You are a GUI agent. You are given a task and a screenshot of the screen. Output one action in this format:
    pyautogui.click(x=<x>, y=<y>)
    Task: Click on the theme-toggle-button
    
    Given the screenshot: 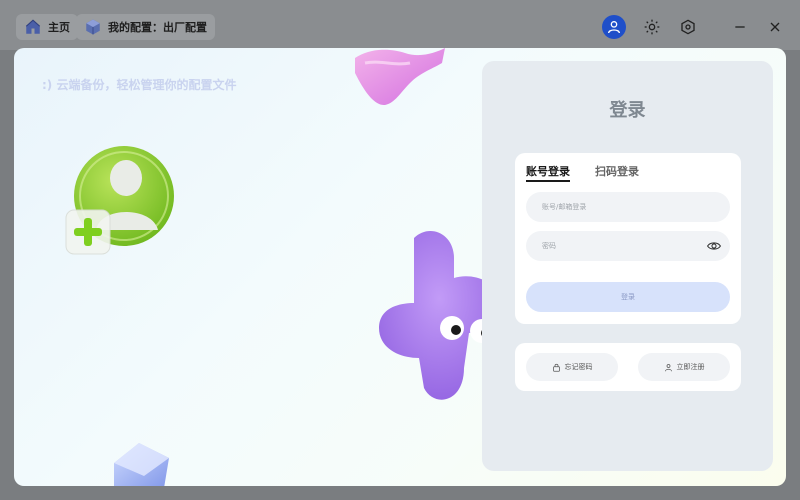 What is the action you would take?
    pyautogui.click(x=652, y=27)
    